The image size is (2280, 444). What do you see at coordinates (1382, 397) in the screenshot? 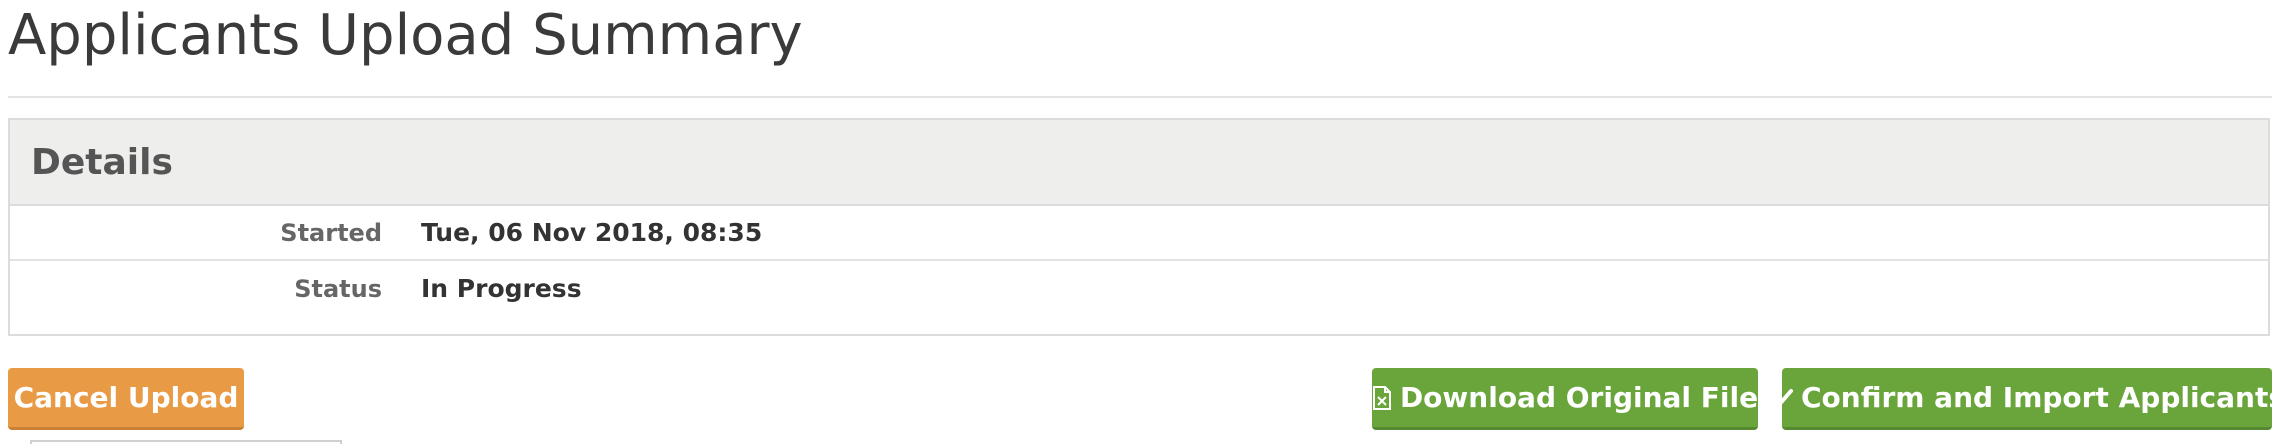
I see `file-excel-icon` at bounding box center [1382, 397].